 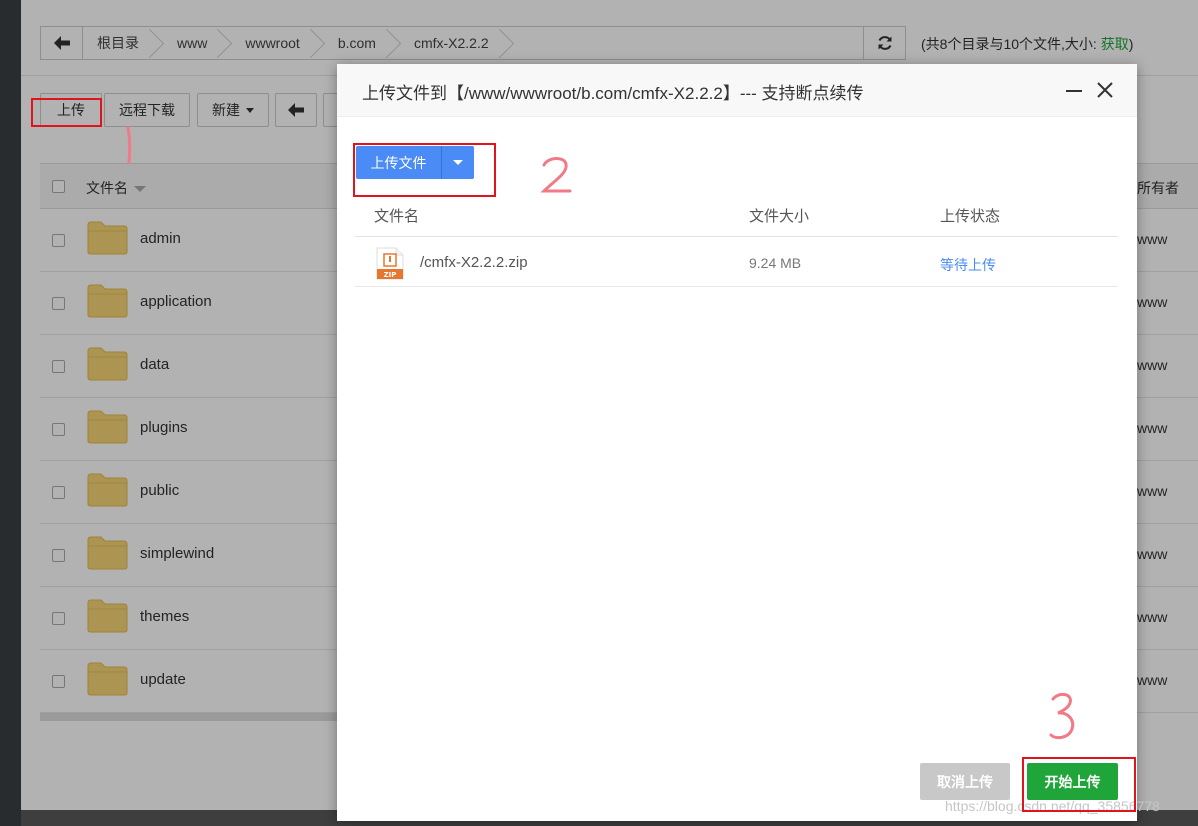 I want to click on column-owner-header: 所有者, so click(x=1158, y=188).